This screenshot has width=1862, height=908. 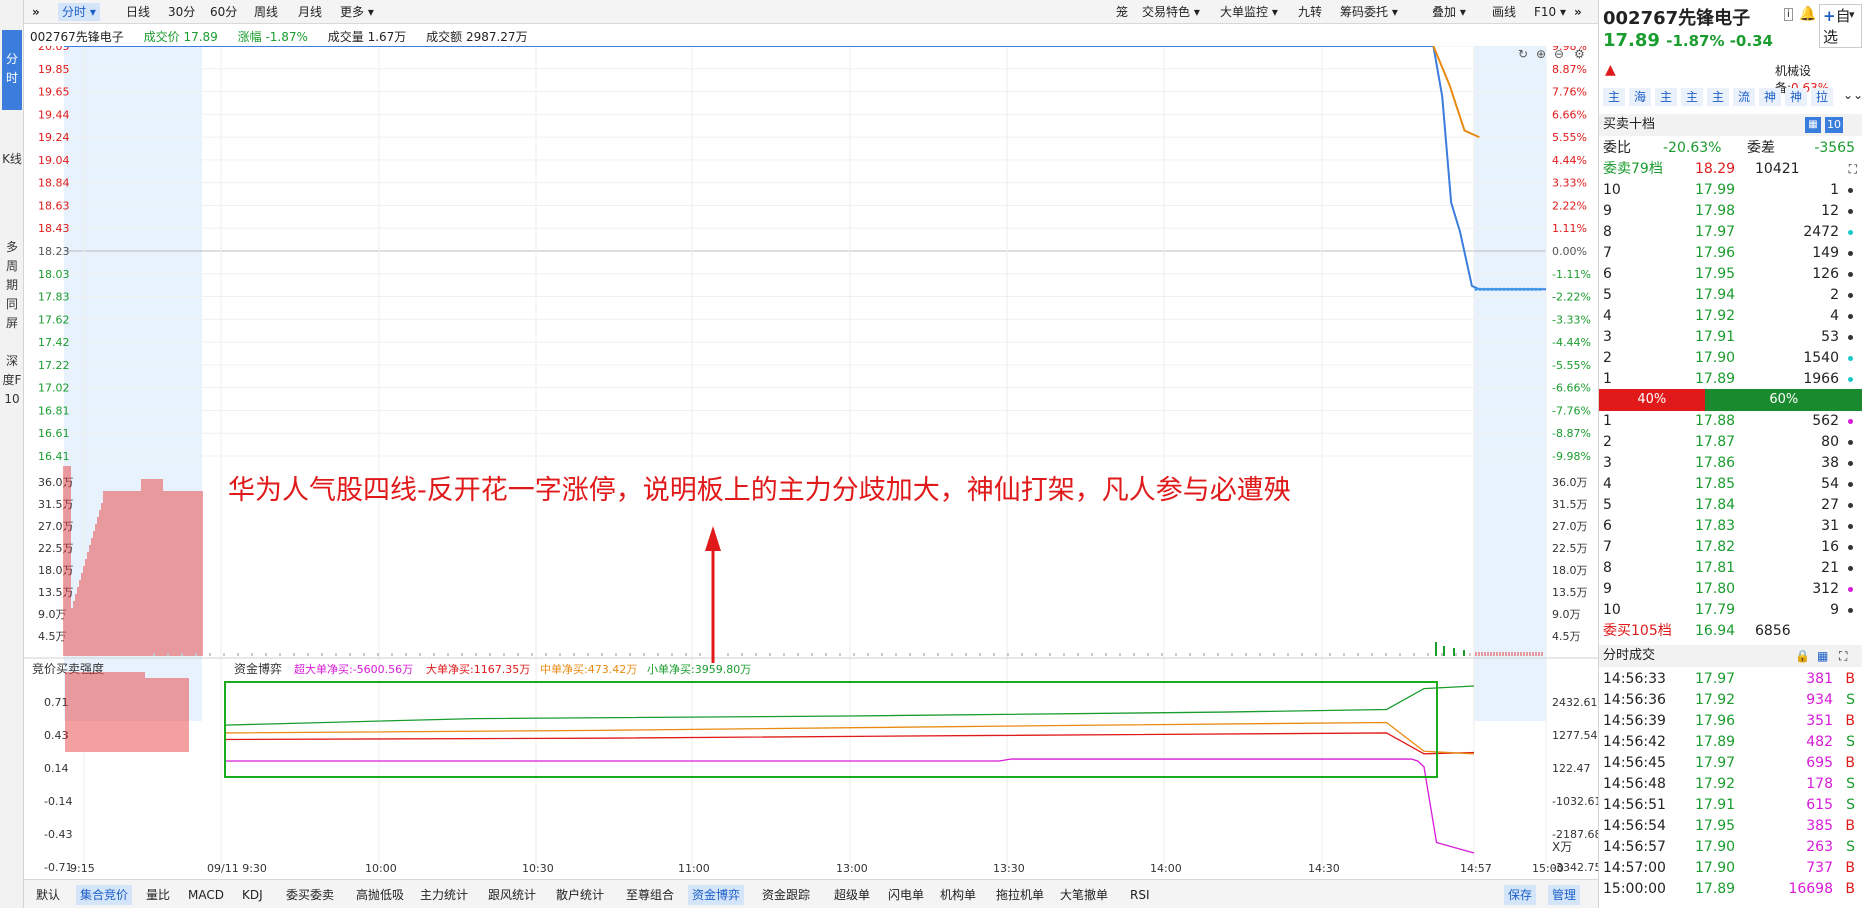 I want to click on ask-level-row: 10 17.99 1, so click(x=1730, y=190).